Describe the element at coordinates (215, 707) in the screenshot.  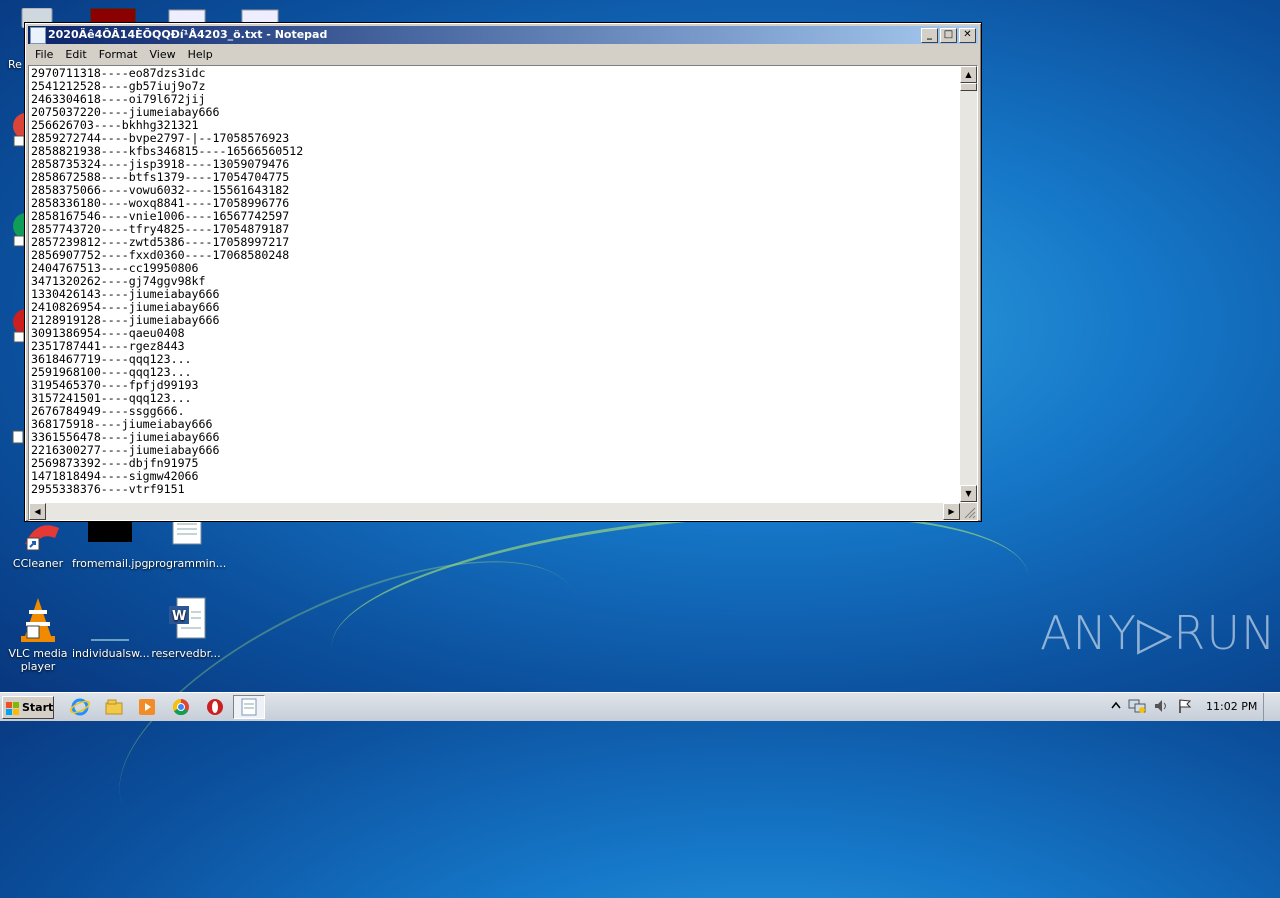
I see `opera-icon` at that location.